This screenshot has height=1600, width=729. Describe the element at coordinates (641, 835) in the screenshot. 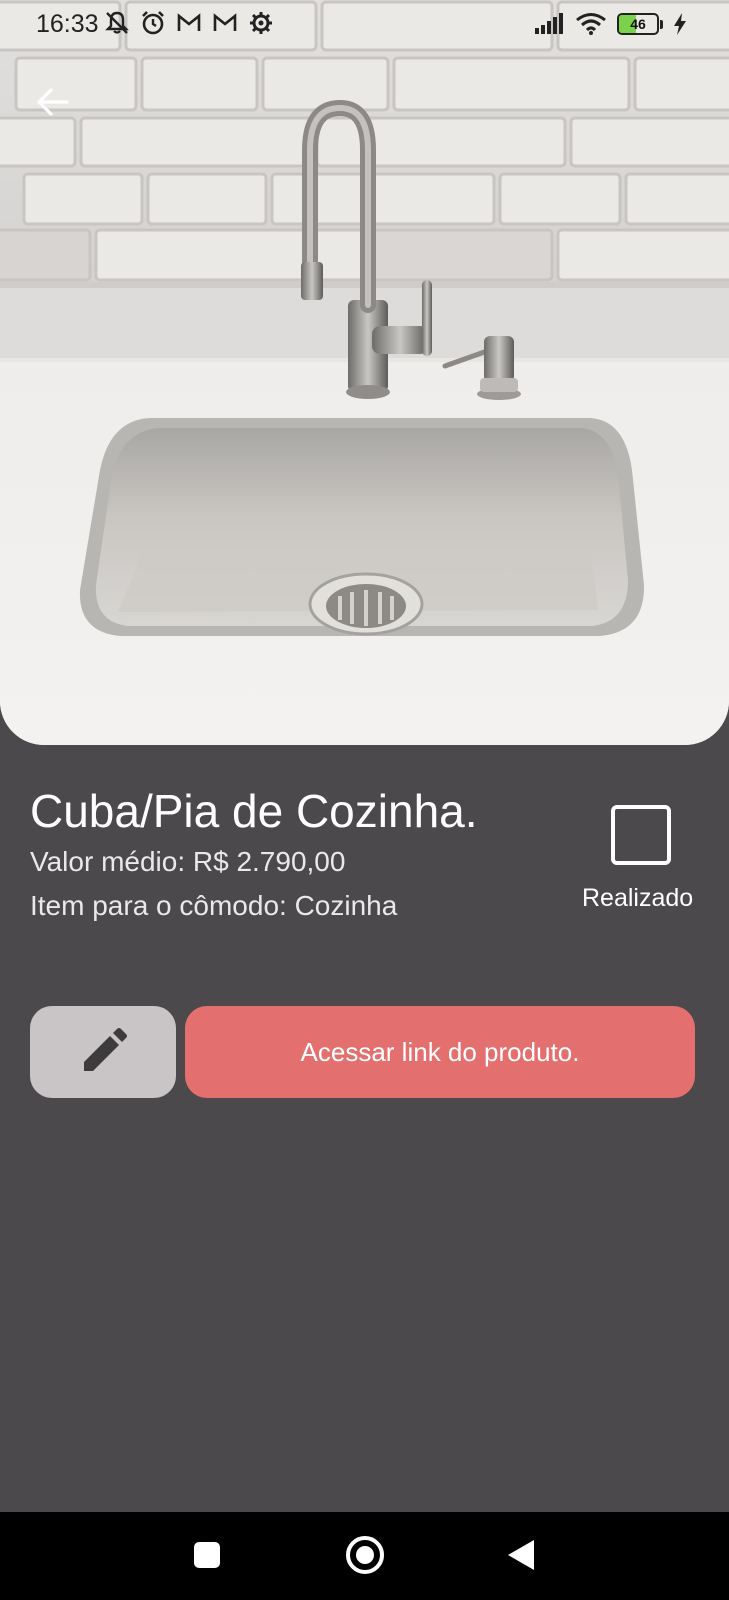

I see `done-checkbox` at that location.